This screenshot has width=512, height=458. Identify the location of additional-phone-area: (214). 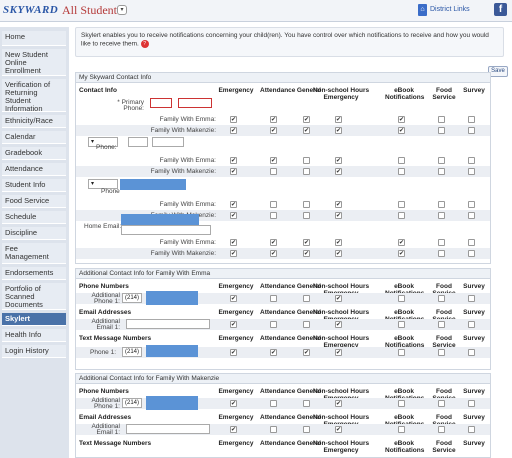
(132, 298).